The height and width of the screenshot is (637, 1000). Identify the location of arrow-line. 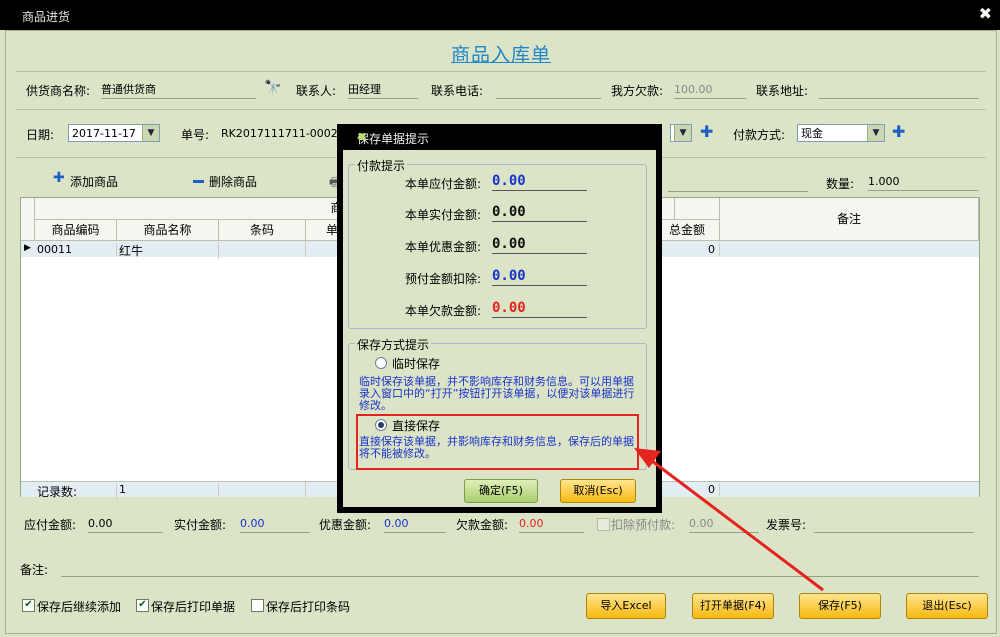
(735, 524).